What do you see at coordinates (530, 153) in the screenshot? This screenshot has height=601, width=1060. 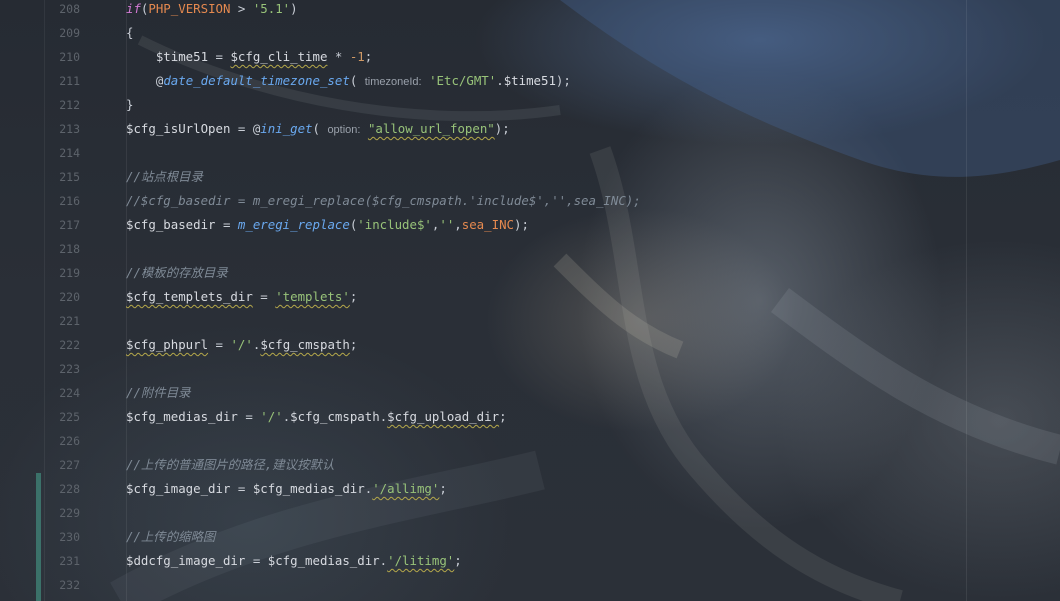 I see `code-line: 214` at bounding box center [530, 153].